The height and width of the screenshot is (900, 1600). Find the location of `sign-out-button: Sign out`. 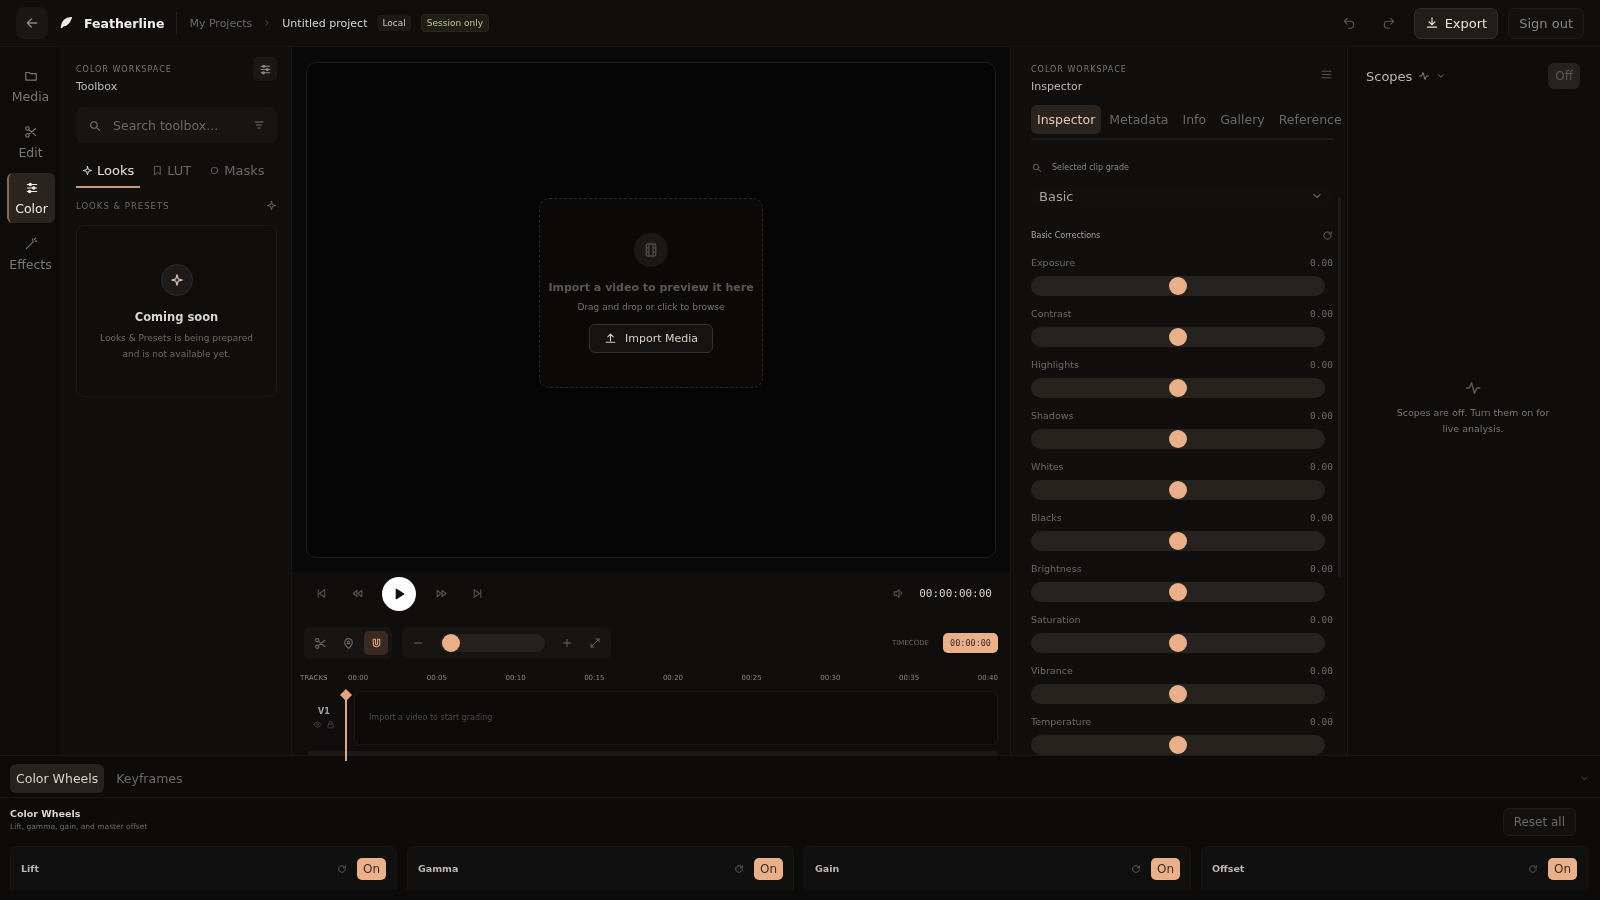

sign-out-button: Sign out is located at coordinates (1546, 23).